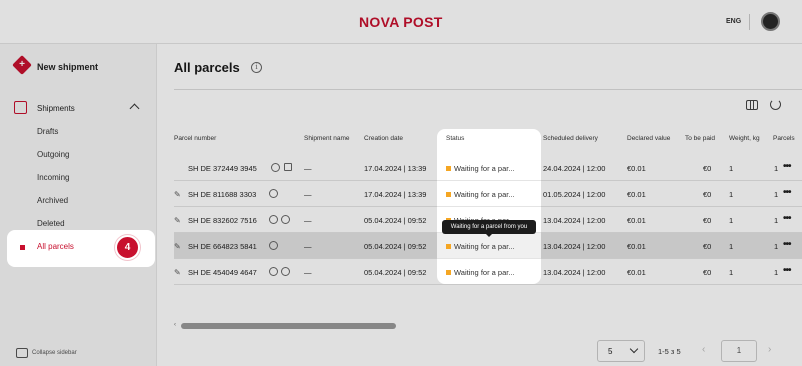  I want to click on column-header-status: Status, so click(455, 138).